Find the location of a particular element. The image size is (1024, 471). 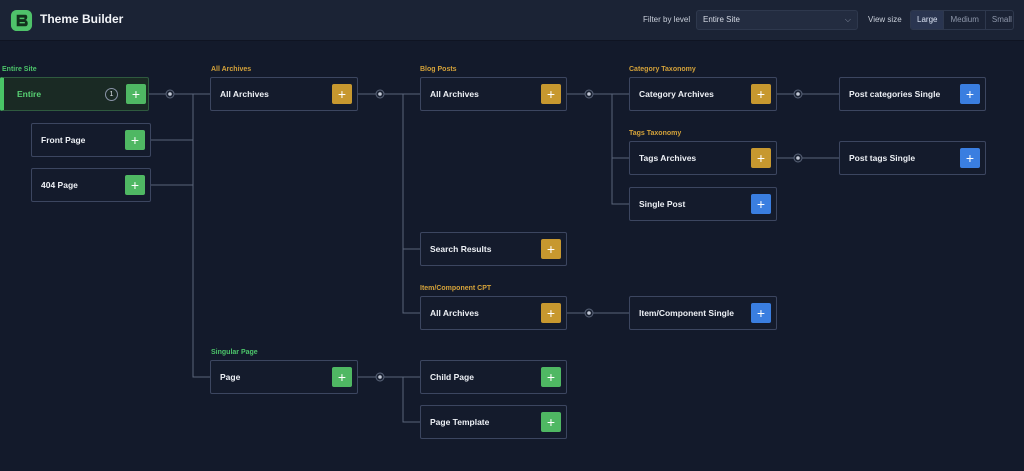

node-post-categories-single: Post categories Single + is located at coordinates (912, 94).